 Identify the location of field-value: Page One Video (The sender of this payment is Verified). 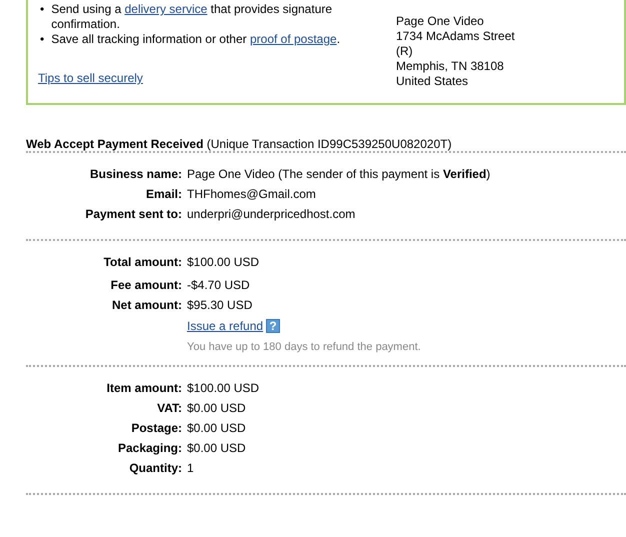
(338, 174).